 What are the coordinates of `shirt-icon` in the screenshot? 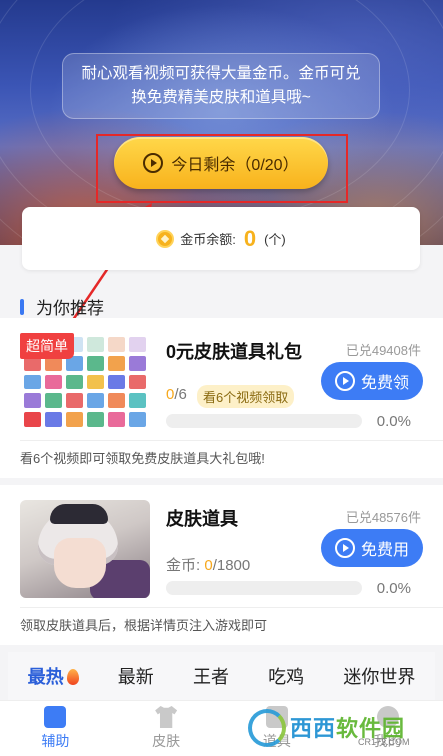 It's located at (166, 717).